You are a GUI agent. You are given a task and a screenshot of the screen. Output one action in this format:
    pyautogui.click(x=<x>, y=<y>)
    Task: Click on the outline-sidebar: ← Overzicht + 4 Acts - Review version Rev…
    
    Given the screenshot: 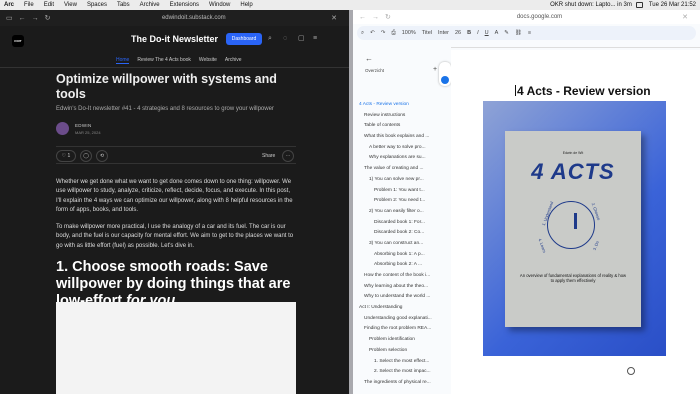 What is the action you would take?
    pyautogui.click(x=401, y=222)
    